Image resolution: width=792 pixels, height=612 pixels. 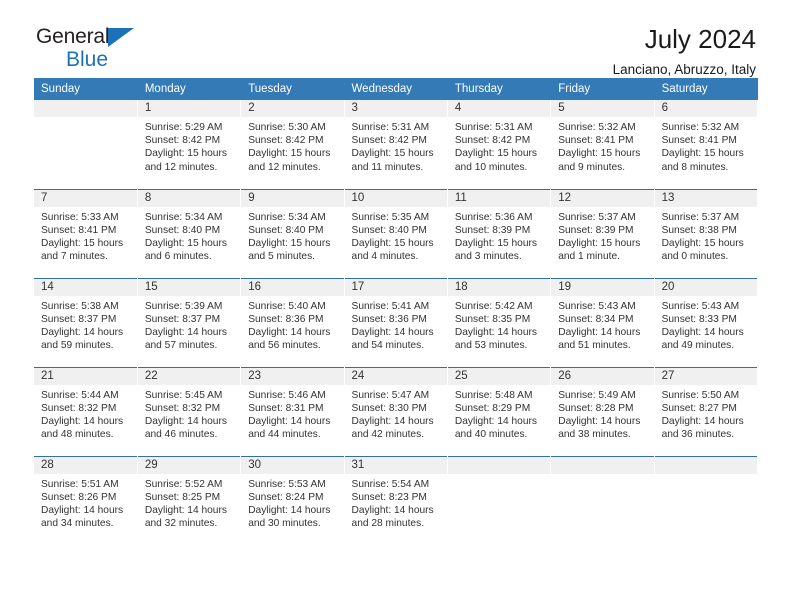 I want to click on daylight-duration-line2: and 28 minutes., so click(x=388, y=524).